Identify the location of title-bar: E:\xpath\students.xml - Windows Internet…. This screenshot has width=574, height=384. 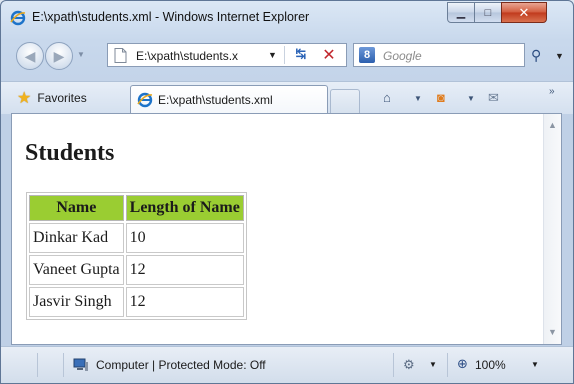
(287, 18).